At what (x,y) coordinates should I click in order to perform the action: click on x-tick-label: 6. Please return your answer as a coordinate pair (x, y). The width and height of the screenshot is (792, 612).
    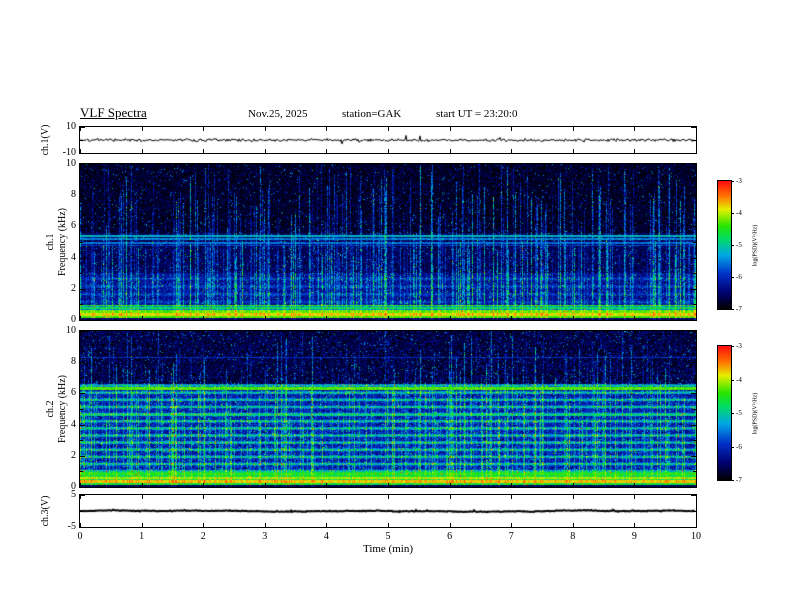
    Looking at the image, I should click on (450, 536).